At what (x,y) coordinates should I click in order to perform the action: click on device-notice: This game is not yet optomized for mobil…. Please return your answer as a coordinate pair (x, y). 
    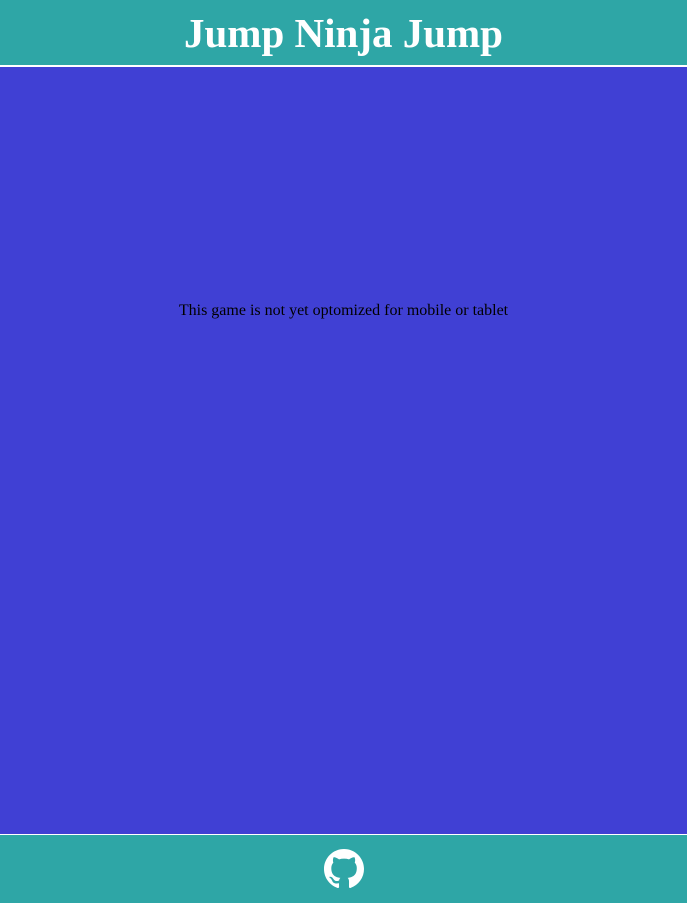
    Looking at the image, I should click on (343, 310).